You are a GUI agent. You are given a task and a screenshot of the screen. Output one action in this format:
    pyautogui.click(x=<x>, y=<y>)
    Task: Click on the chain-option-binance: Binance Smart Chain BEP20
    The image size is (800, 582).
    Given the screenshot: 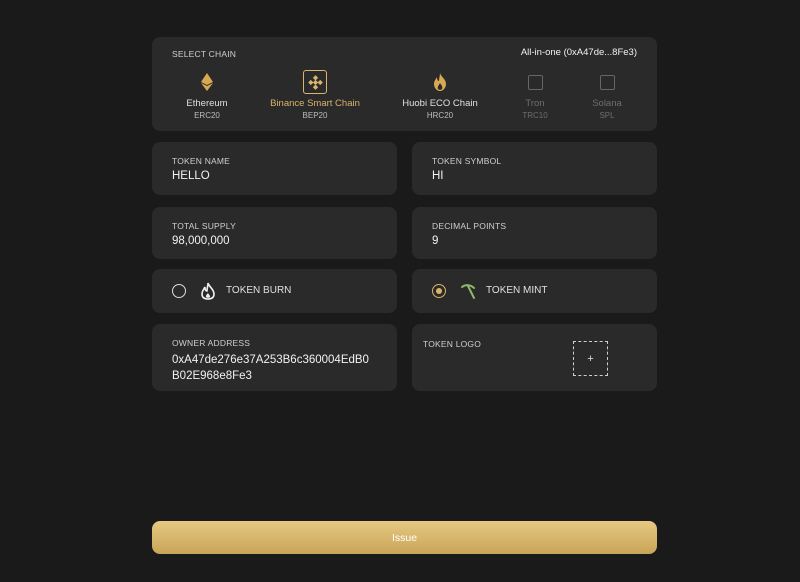 What is the action you would take?
    pyautogui.click(x=315, y=94)
    